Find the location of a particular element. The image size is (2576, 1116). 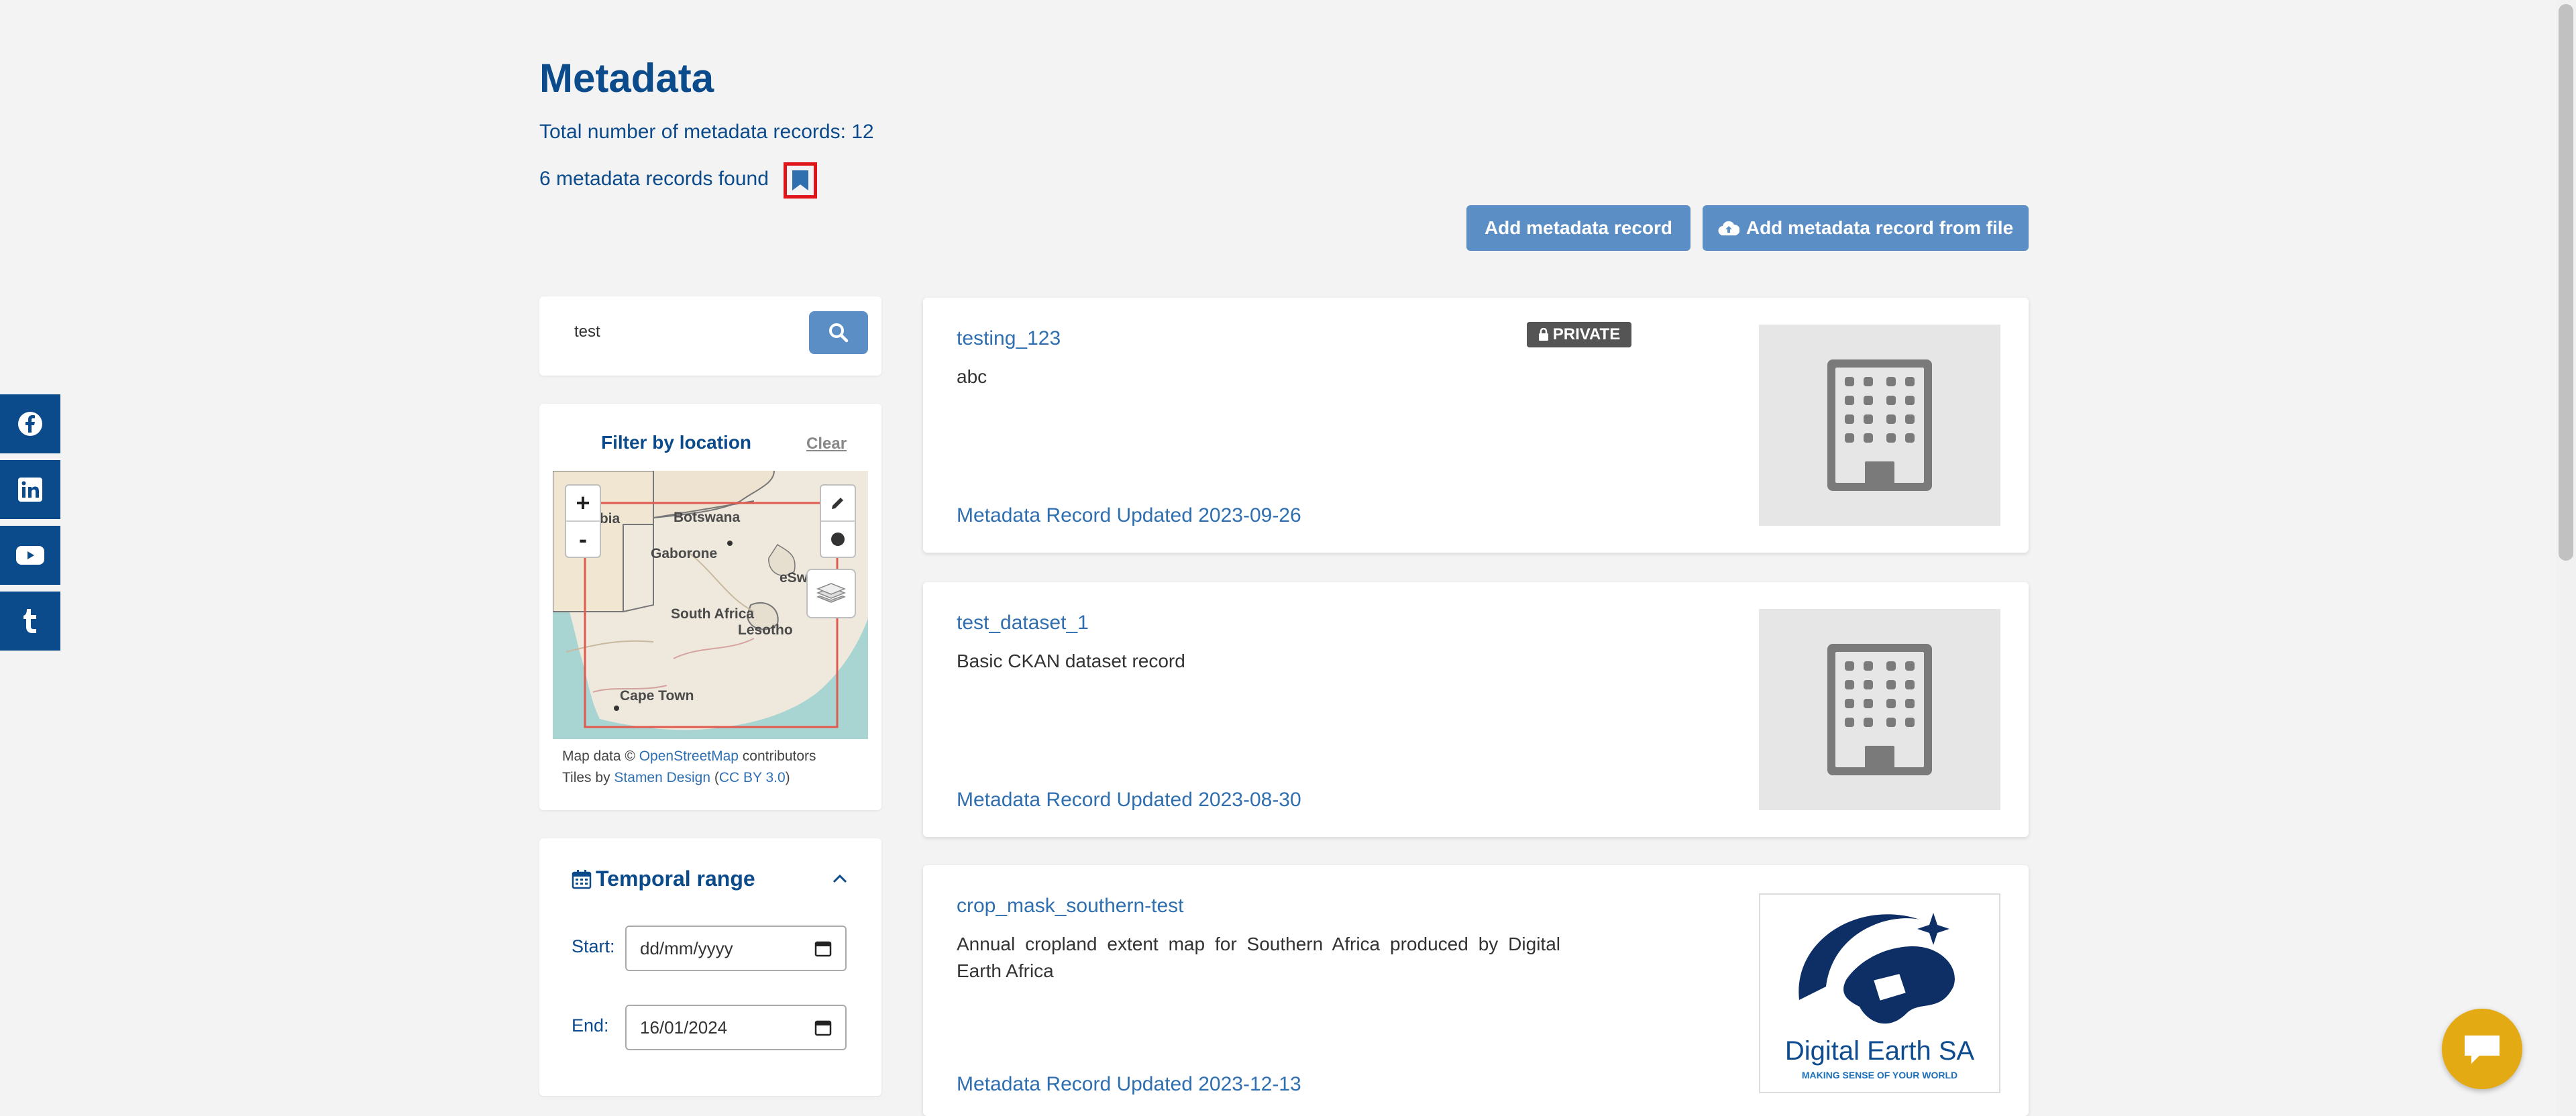

layers-icon is located at coordinates (831, 593).